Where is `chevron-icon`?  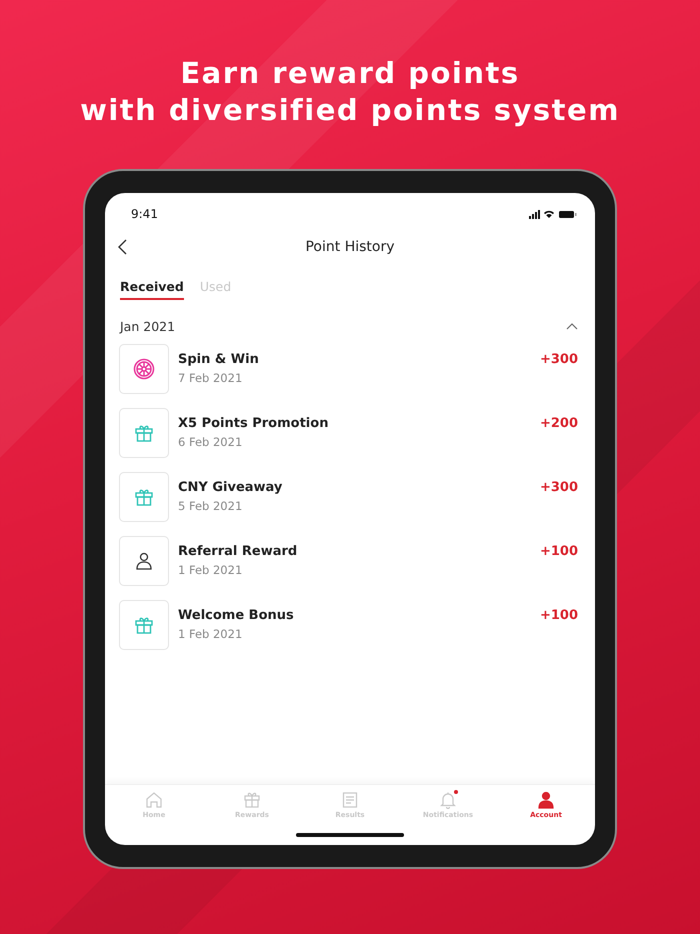
chevron-icon is located at coordinates (572, 326).